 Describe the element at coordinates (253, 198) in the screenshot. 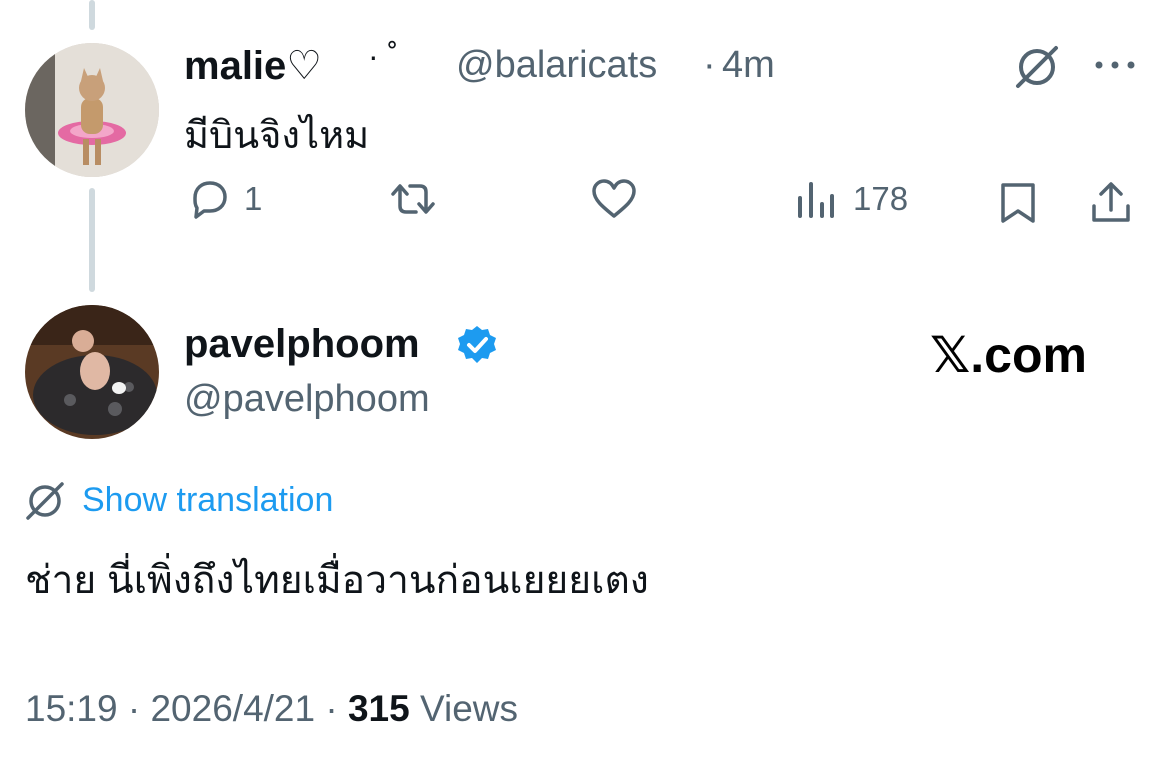

I see `reply-count: 1` at that location.